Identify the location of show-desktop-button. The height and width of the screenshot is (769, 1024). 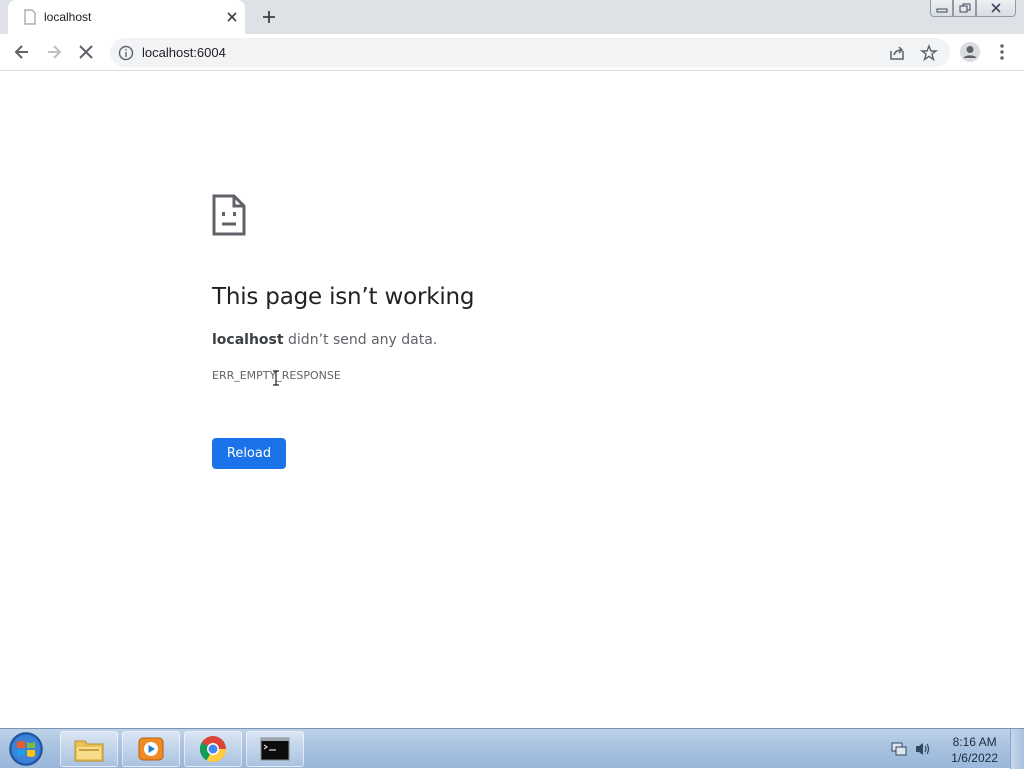
(1017, 749).